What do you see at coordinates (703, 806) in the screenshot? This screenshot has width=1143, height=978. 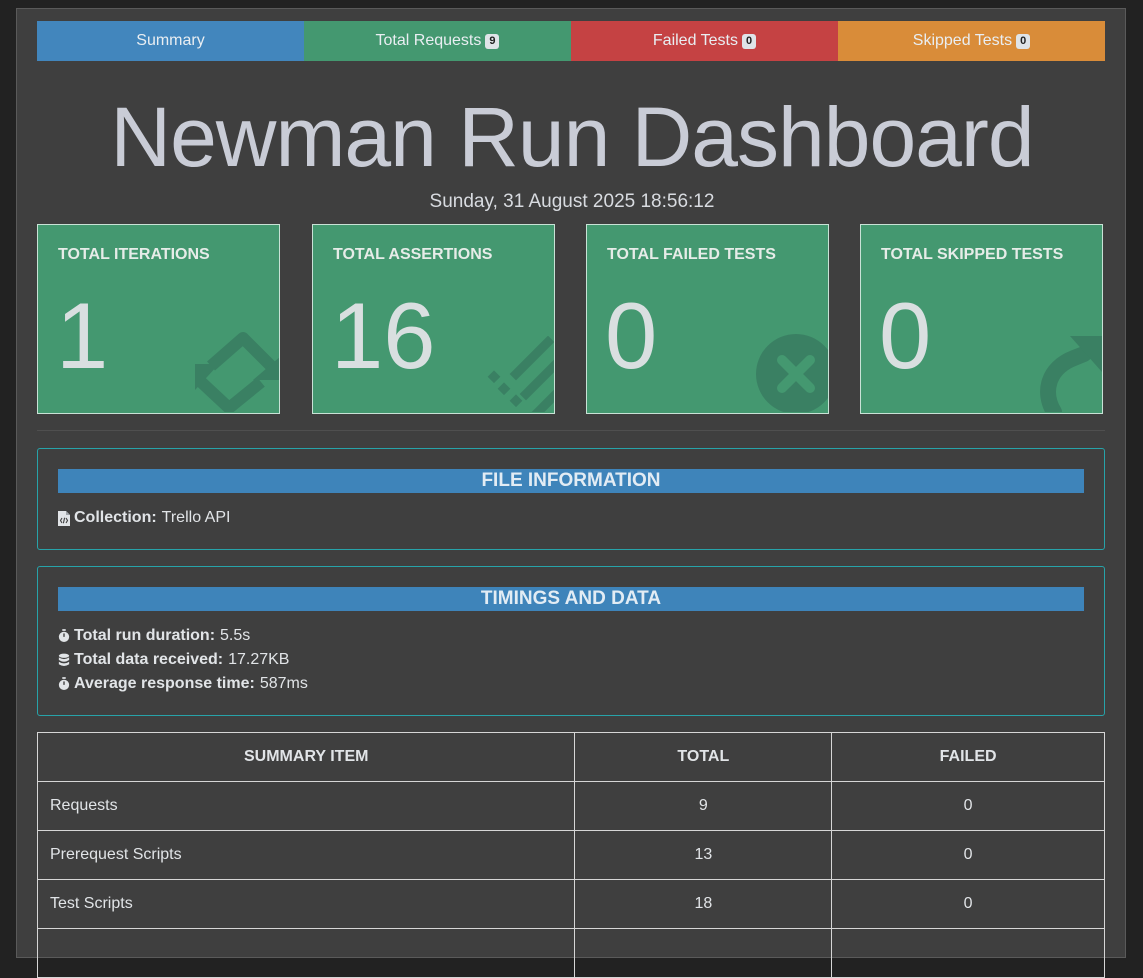 I see `total-cell: 9` at bounding box center [703, 806].